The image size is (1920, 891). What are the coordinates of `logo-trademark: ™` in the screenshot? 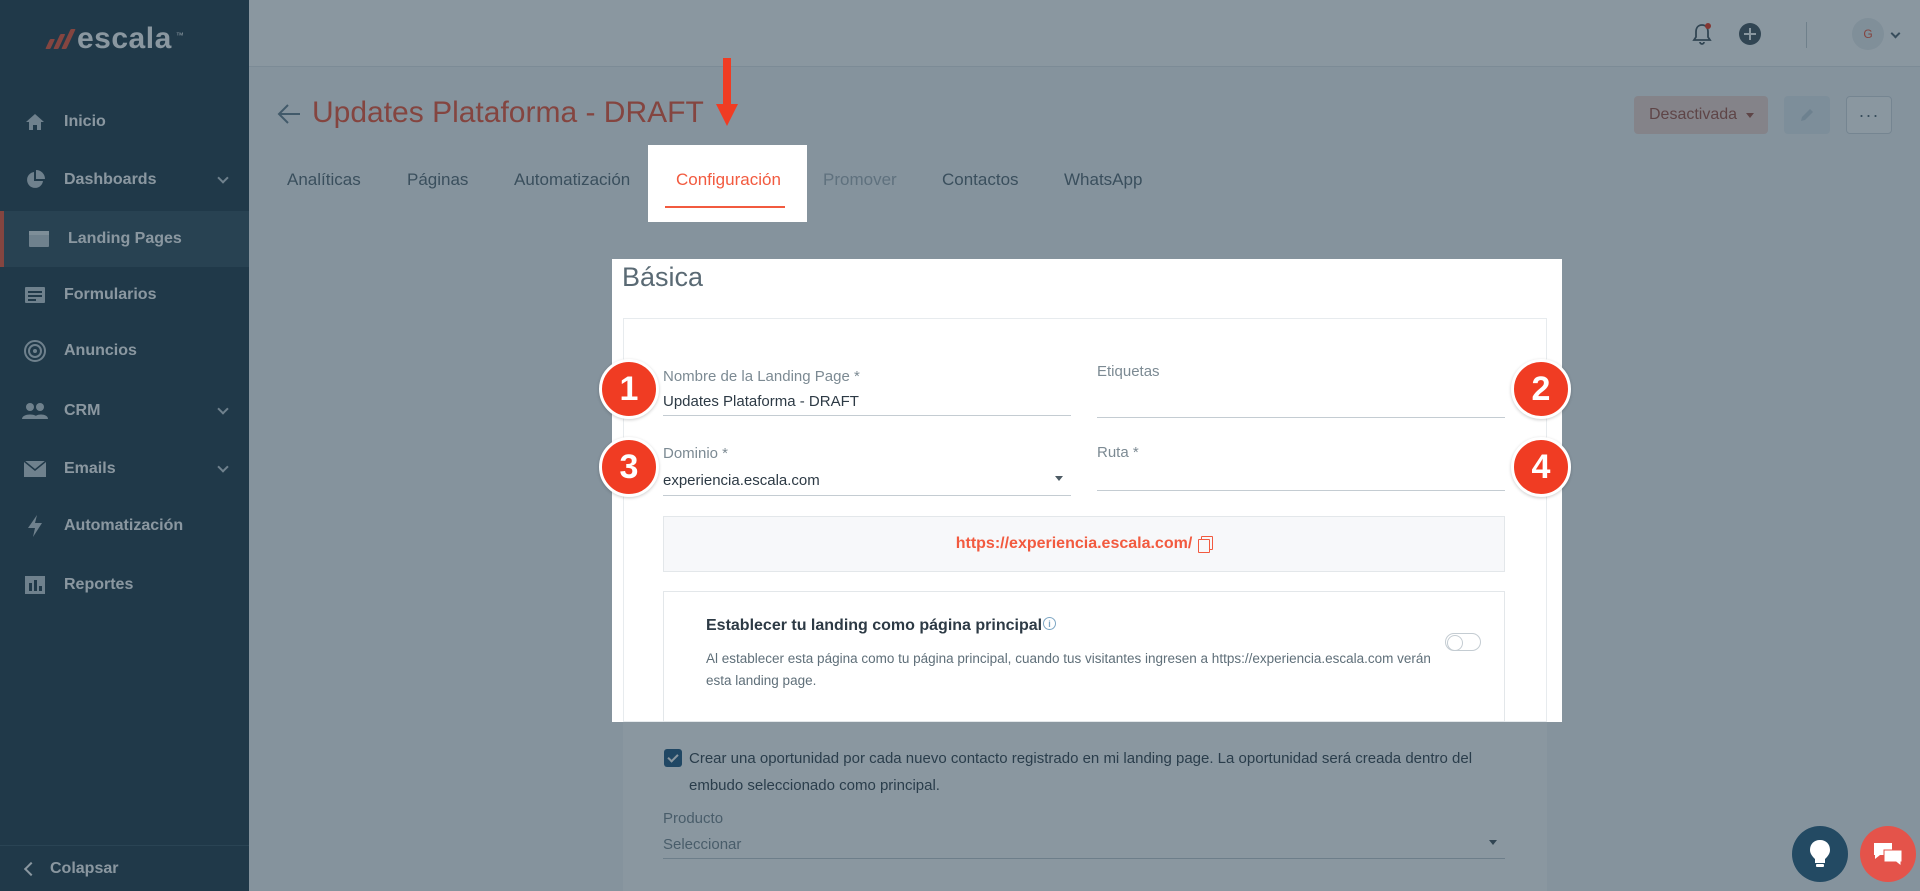 It's located at (179, 35).